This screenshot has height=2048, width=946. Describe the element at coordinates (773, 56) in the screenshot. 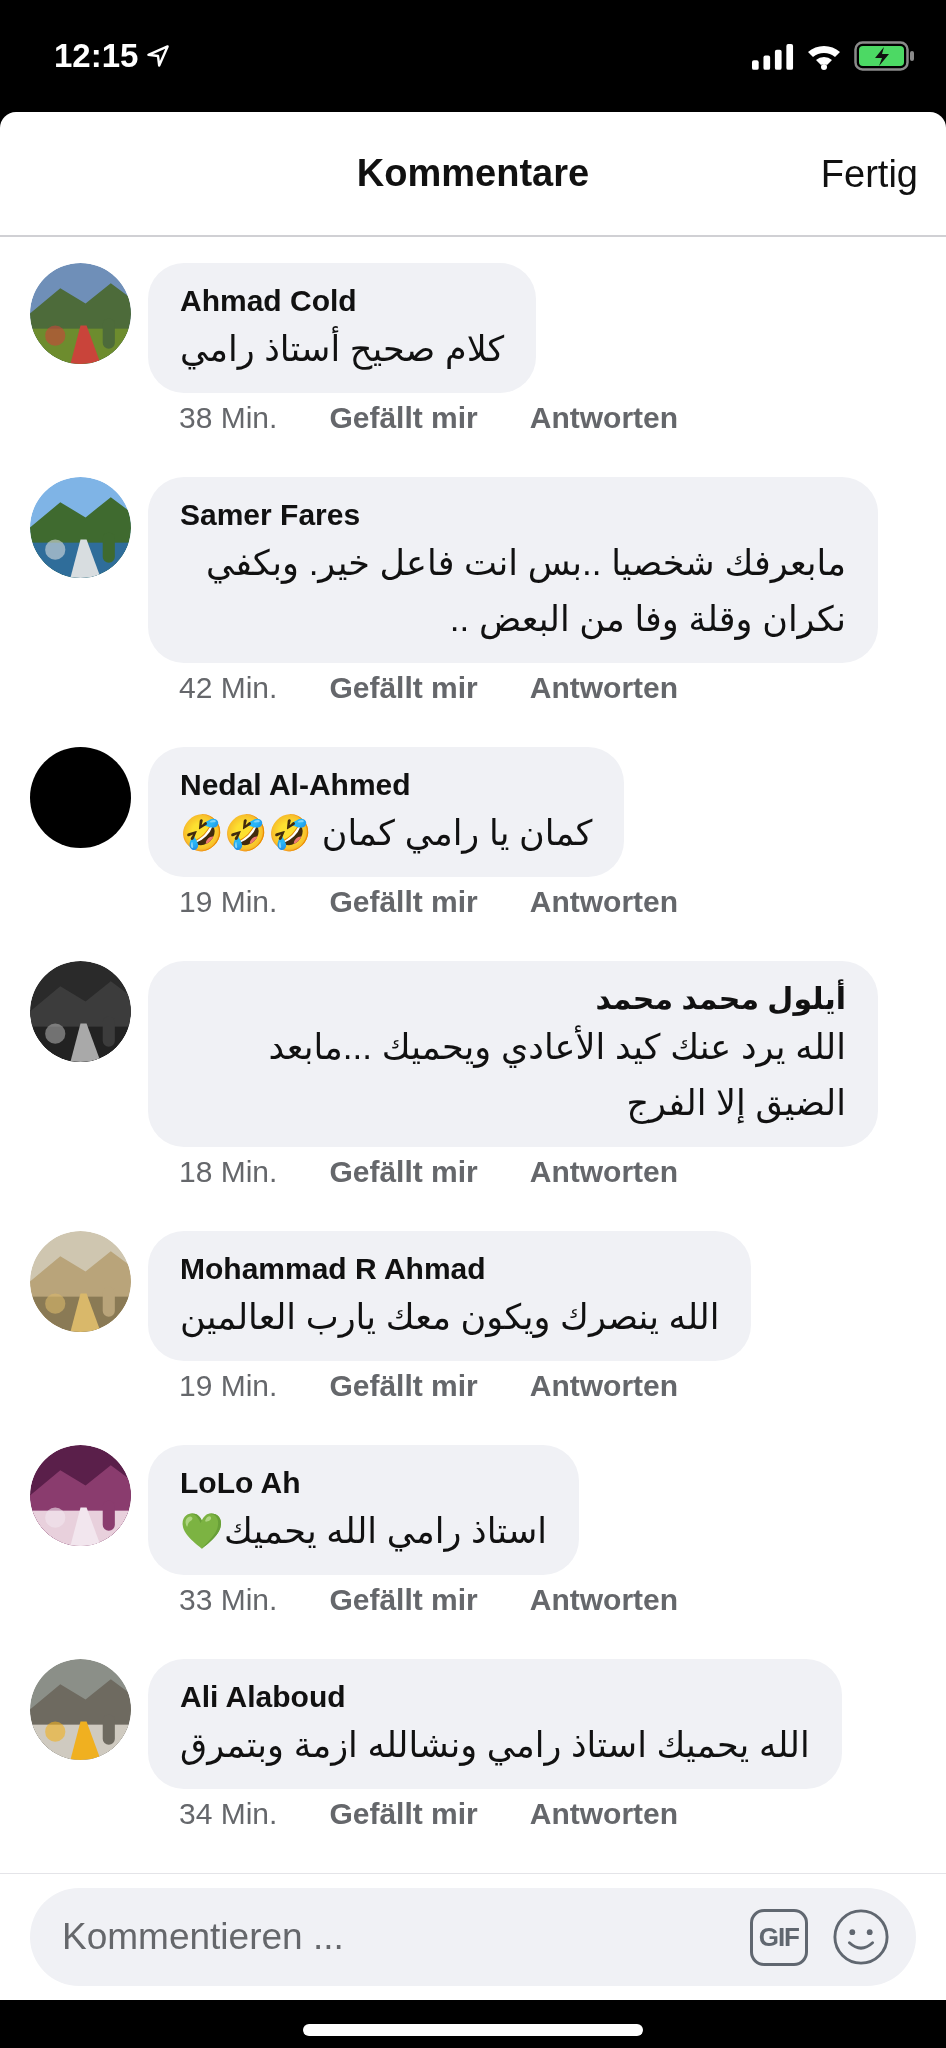

I see `signal-icon` at that location.